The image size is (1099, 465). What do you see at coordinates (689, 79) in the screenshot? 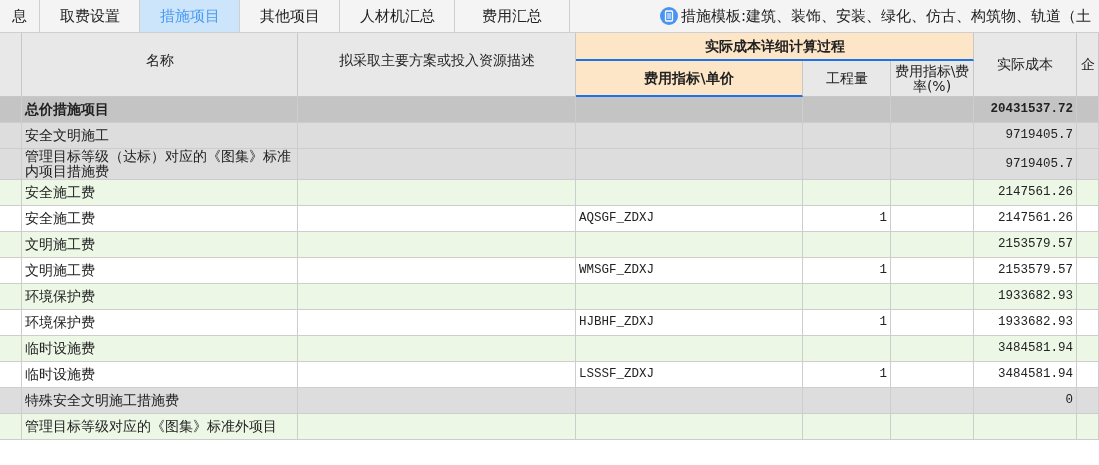
I see `column-header: 费用指标\单价` at bounding box center [689, 79].